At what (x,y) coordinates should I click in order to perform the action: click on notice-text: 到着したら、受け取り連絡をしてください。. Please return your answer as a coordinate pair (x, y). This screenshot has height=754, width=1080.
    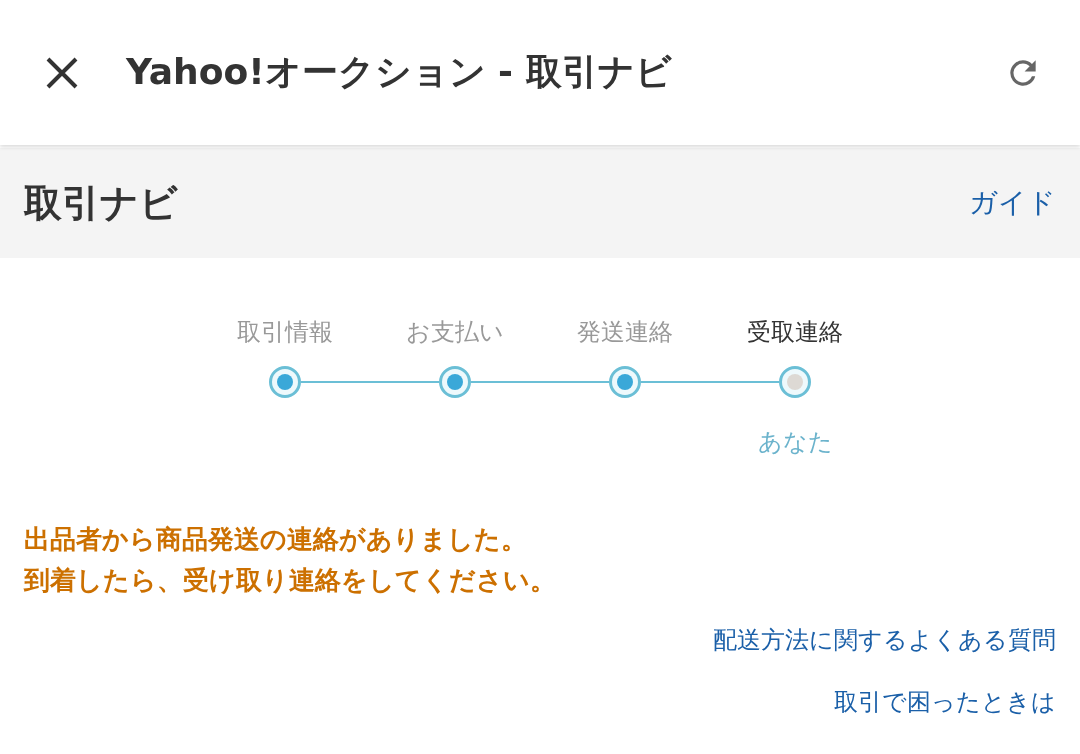
    Looking at the image, I should click on (290, 580).